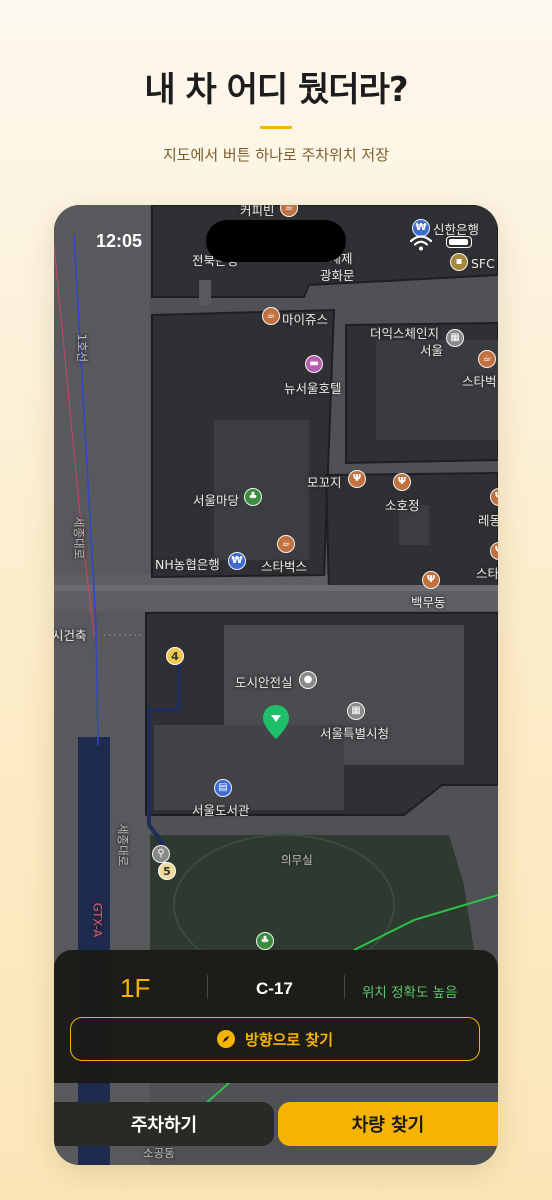 The height and width of the screenshot is (1200, 552). What do you see at coordinates (187, 564) in the screenshot?
I see `map-label-nh-bank: NH농협은행` at bounding box center [187, 564].